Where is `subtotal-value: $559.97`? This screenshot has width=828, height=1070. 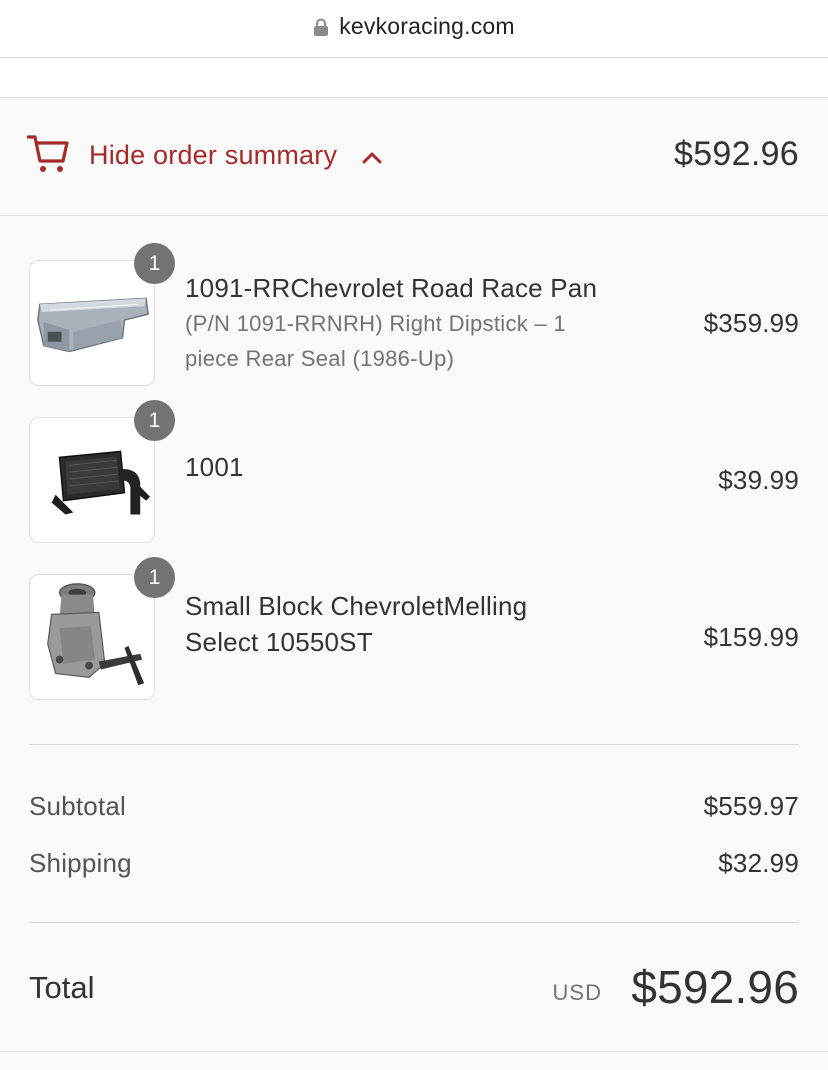 subtotal-value: $559.97 is located at coordinates (751, 806).